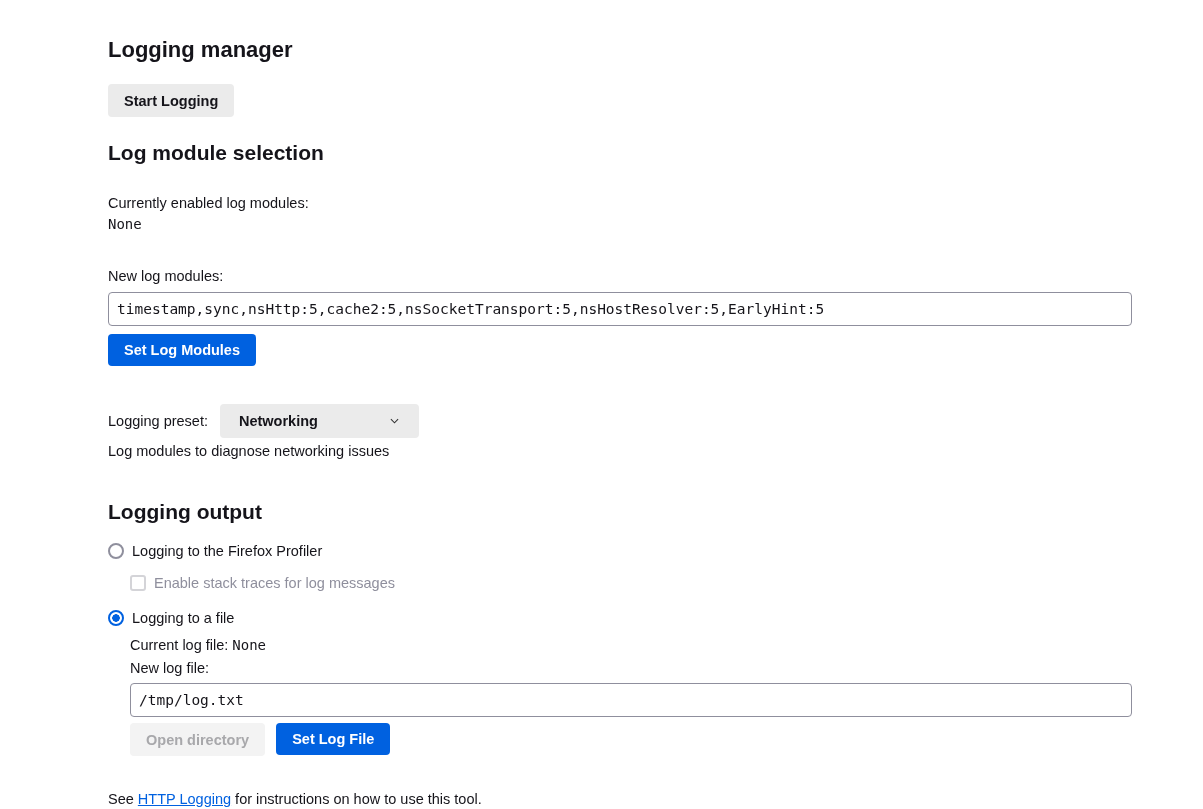 Image resolution: width=1203 pixels, height=809 pixels. Describe the element at coordinates (179, 645) in the screenshot. I see `label: Current log file:` at that location.